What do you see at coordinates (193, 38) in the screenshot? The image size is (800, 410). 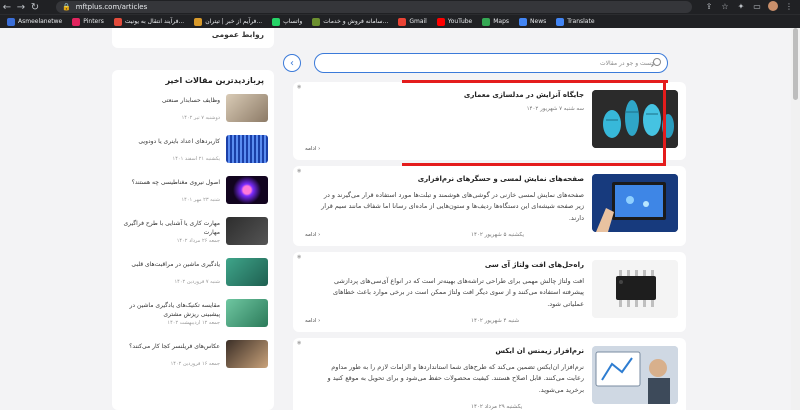 I see `sidebar-top-box: روابط عمومی` at bounding box center [193, 38].